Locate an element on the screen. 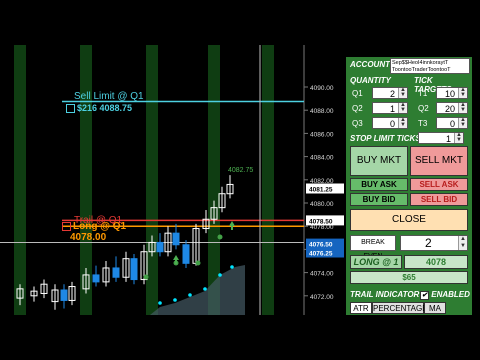 The height and width of the screenshot is (360, 480). break-even-value: 2 is located at coordinates (428, 243).